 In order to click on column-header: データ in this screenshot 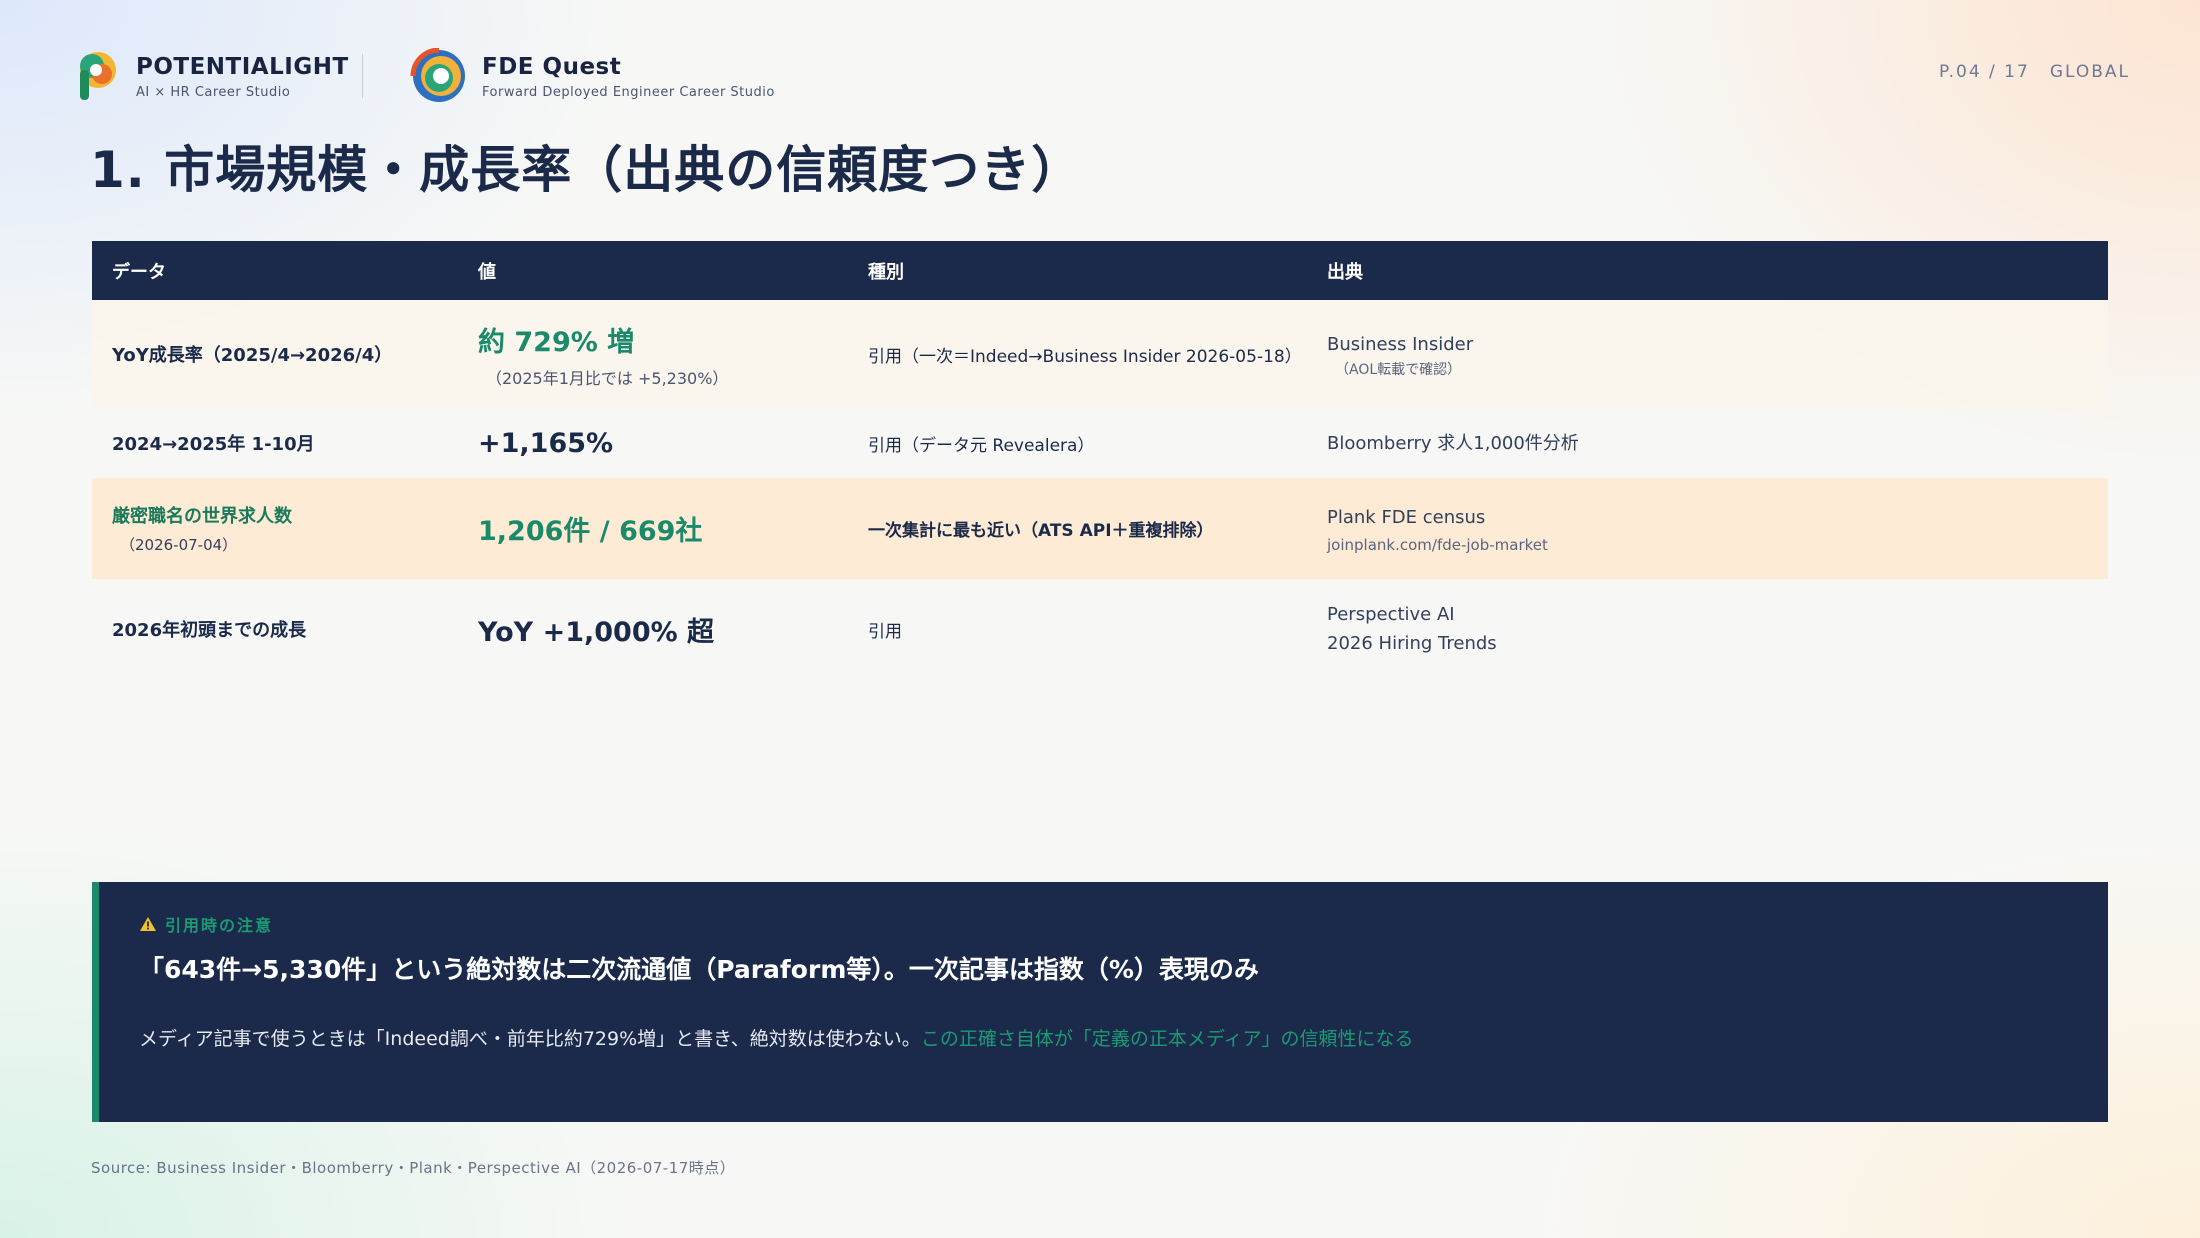, I will do `click(139, 272)`.